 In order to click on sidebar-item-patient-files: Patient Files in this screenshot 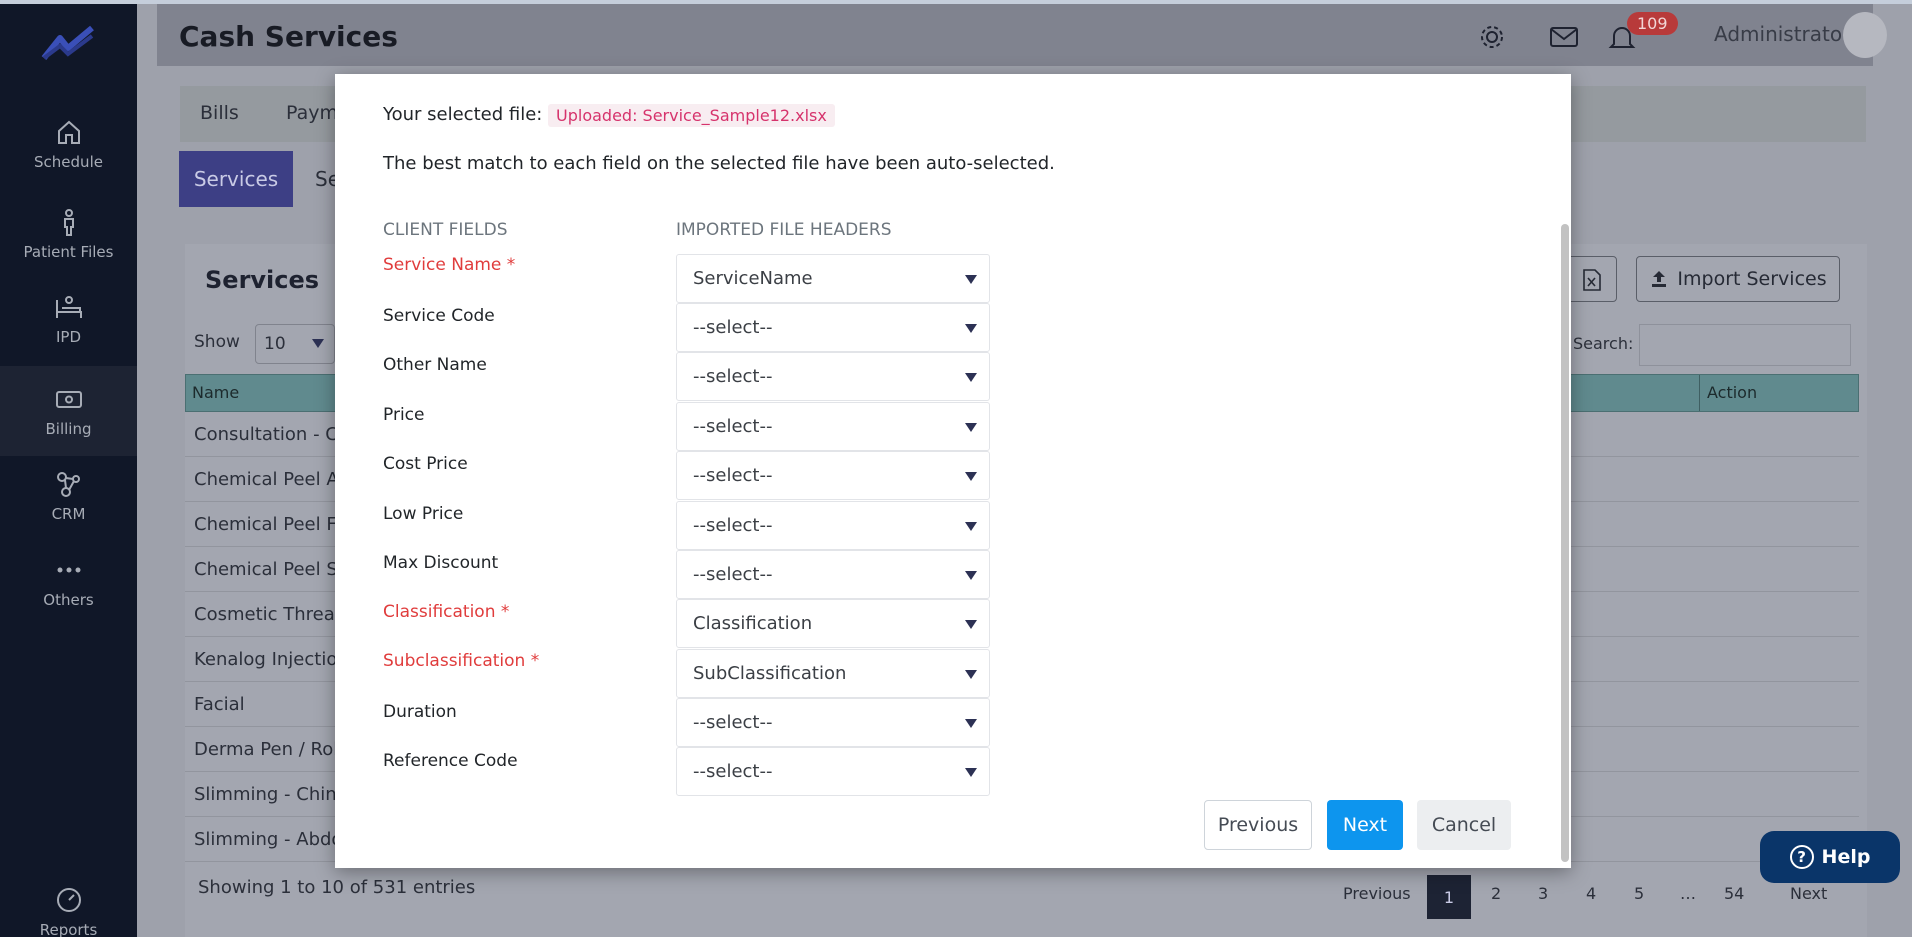, I will do `click(68, 234)`.